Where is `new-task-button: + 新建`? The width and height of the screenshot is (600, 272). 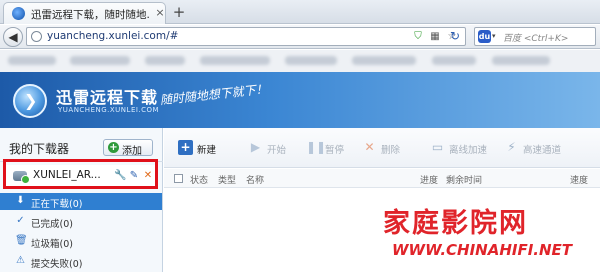 new-task-button: + 新建 is located at coordinates (203, 148).